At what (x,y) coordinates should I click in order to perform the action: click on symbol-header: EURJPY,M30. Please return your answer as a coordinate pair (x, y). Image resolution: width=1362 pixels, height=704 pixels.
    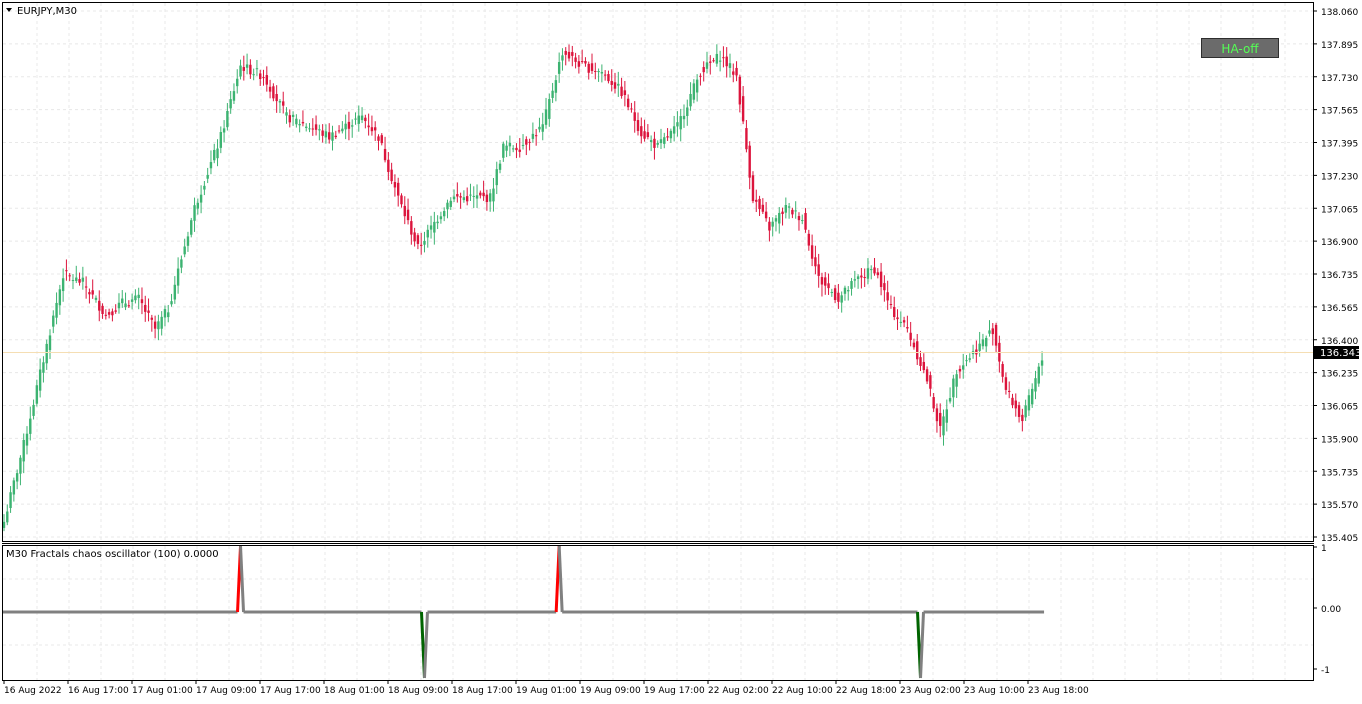
    Looking at the image, I should click on (41, 11).